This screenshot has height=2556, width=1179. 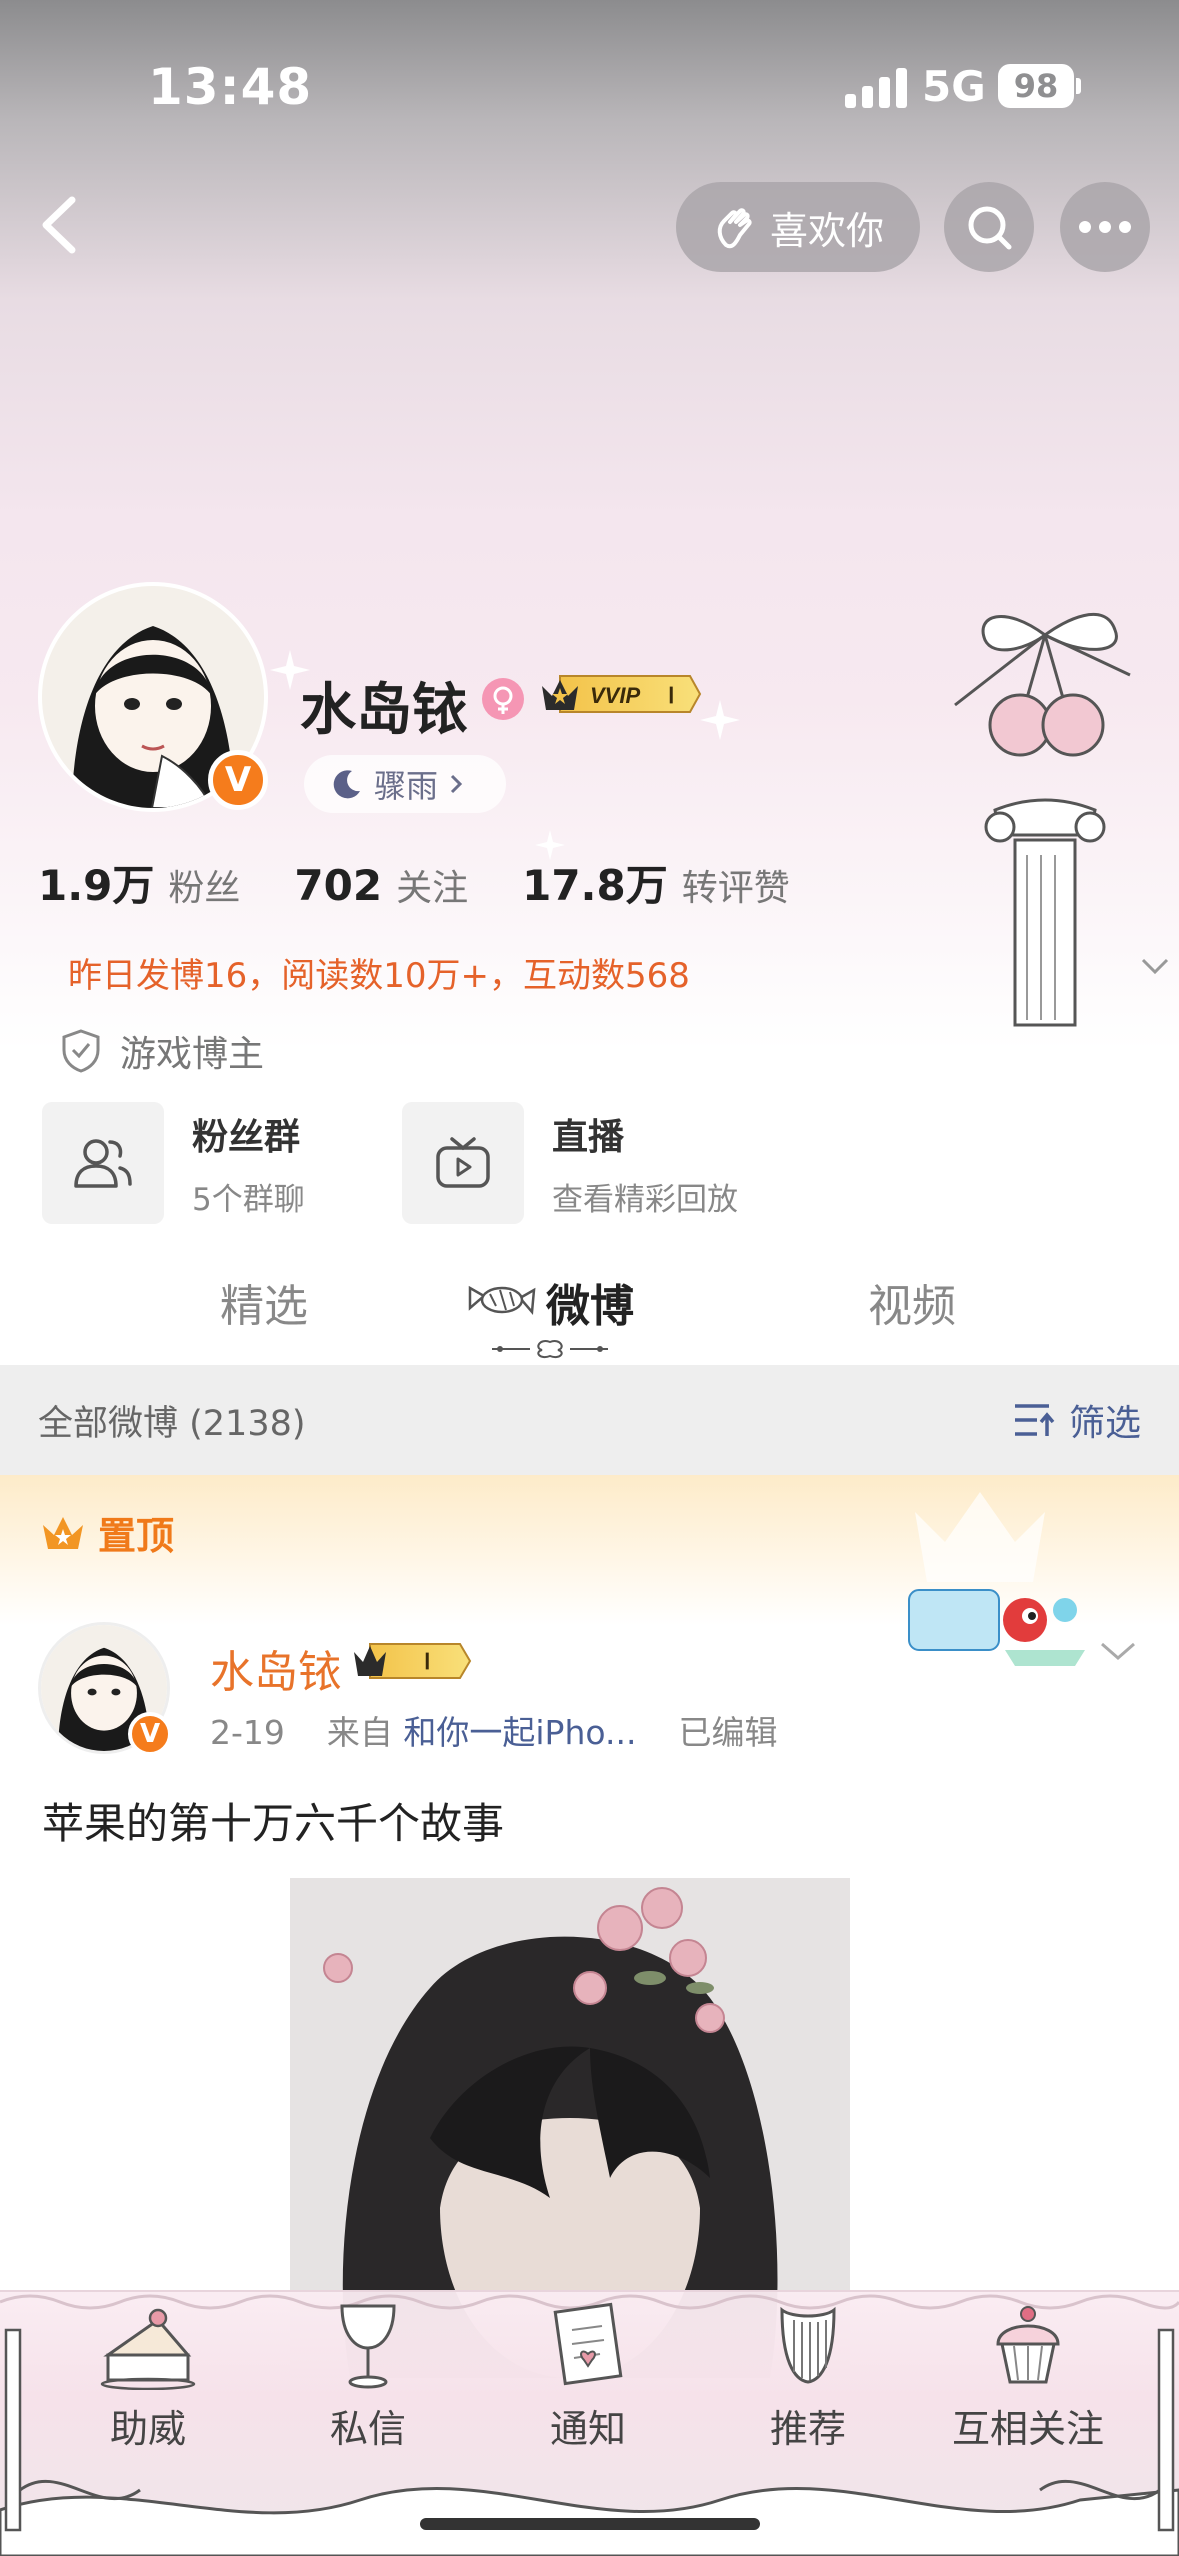 What do you see at coordinates (550, 1349) in the screenshot?
I see `tab-underline-ornament` at bounding box center [550, 1349].